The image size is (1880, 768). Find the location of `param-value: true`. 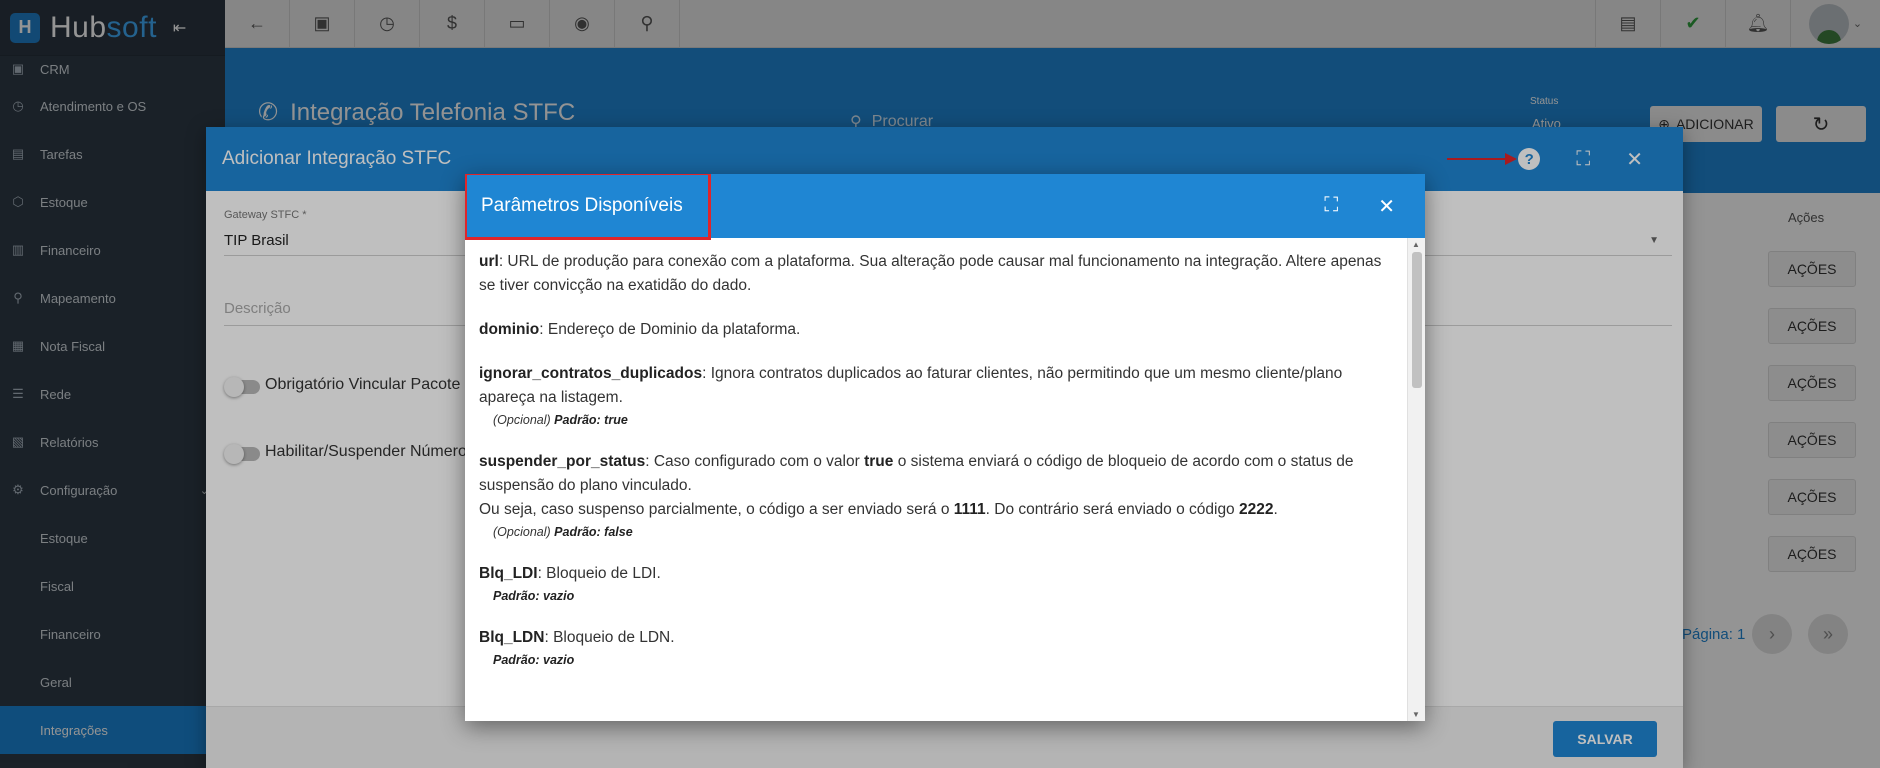

param-value: true is located at coordinates (879, 461).